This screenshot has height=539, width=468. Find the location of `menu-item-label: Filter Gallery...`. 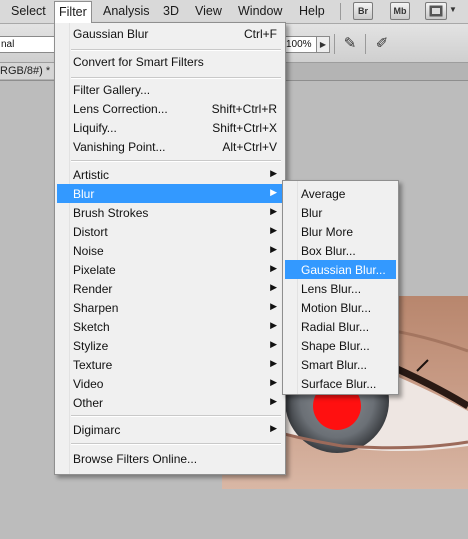

menu-item-label: Filter Gallery... is located at coordinates (112, 90).